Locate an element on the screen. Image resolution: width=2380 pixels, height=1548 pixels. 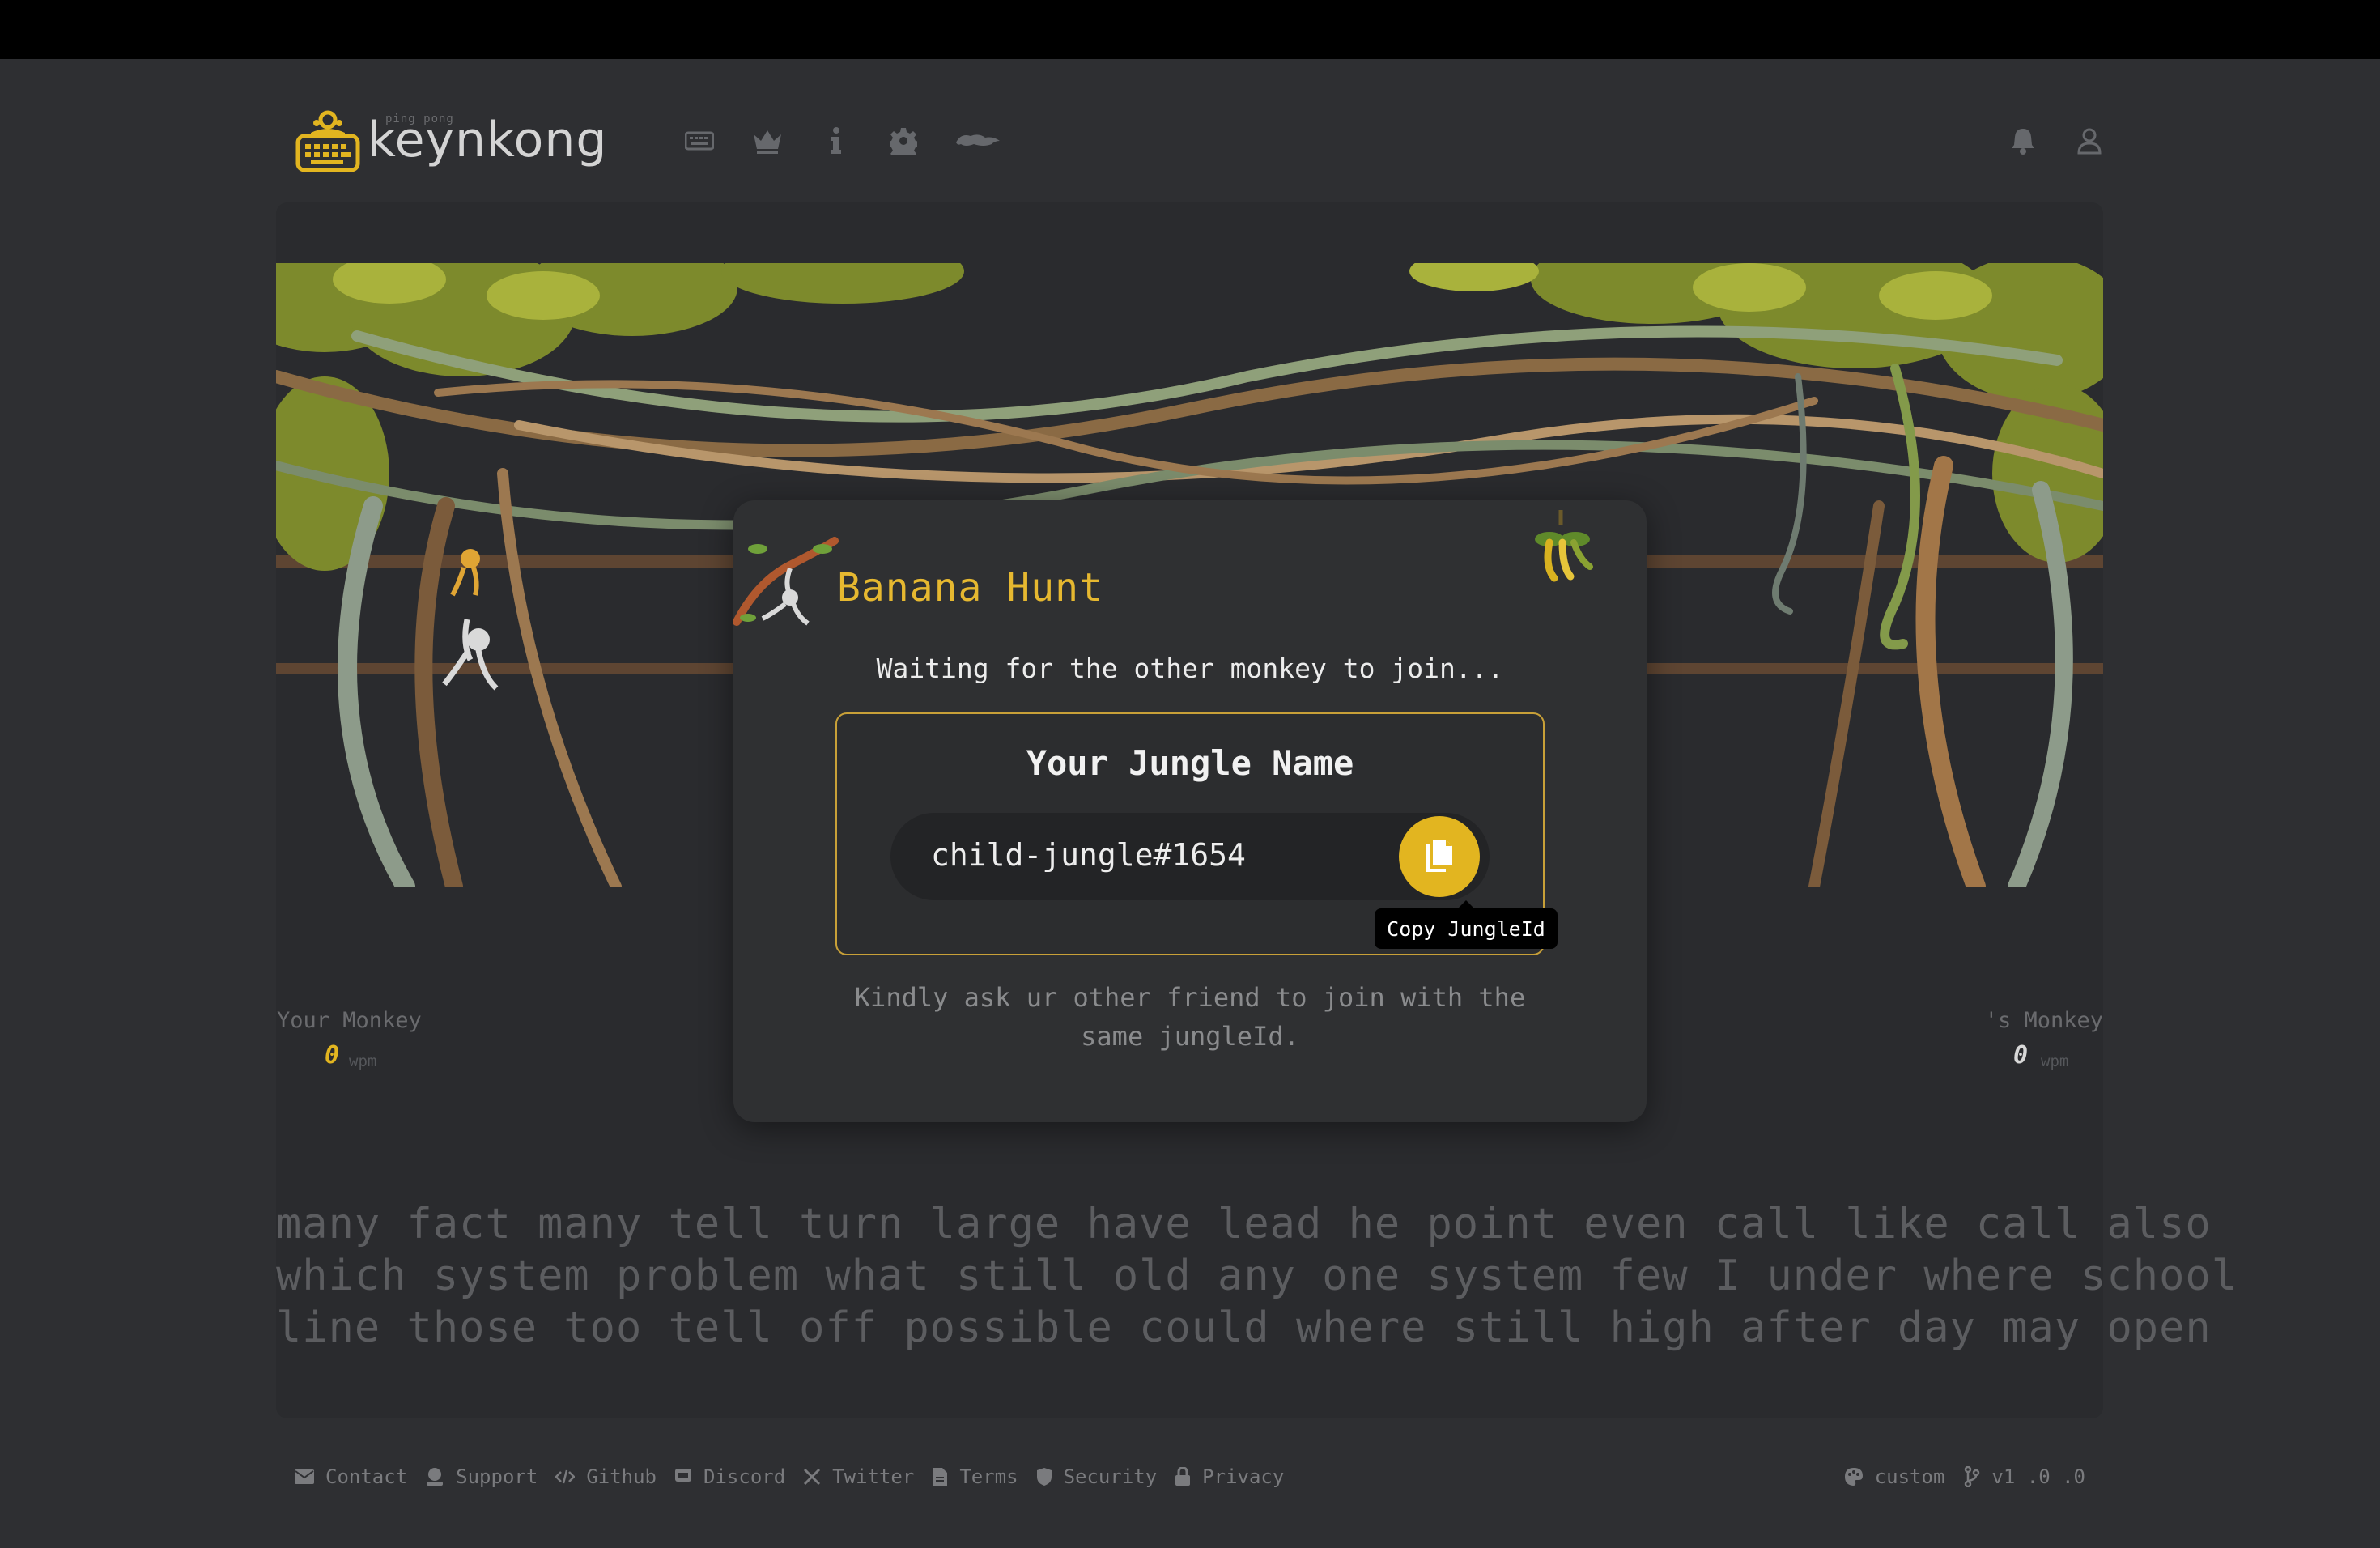
other-monkey-label: 's Monkey is located at coordinates (2044, 1021).